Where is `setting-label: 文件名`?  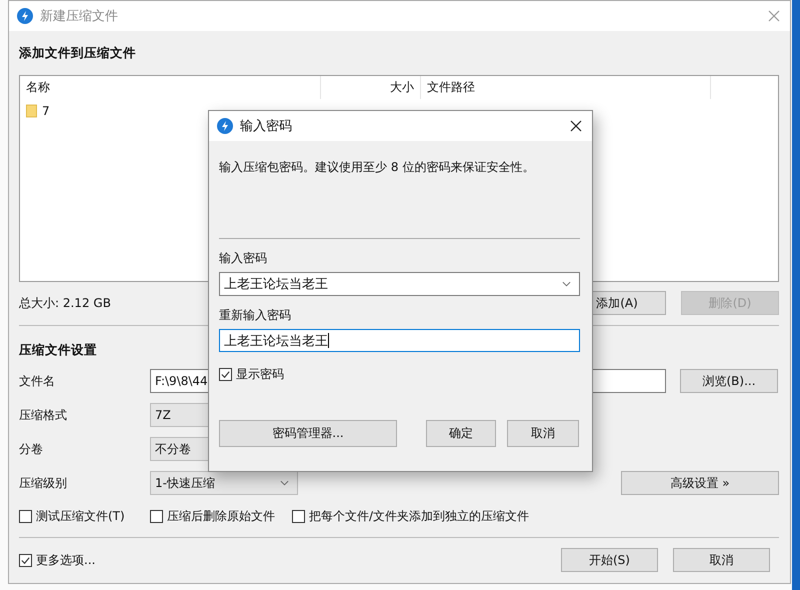
setting-label: 文件名 is located at coordinates (37, 381).